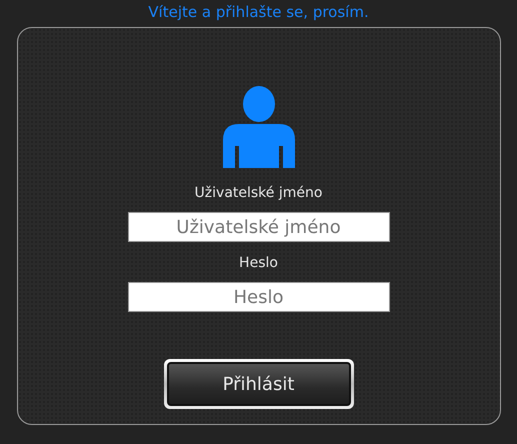 This screenshot has height=444, width=517. What do you see at coordinates (259, 297) in the screenshot?
I see `password-field: Heslo` at bounding box center [259, 297].